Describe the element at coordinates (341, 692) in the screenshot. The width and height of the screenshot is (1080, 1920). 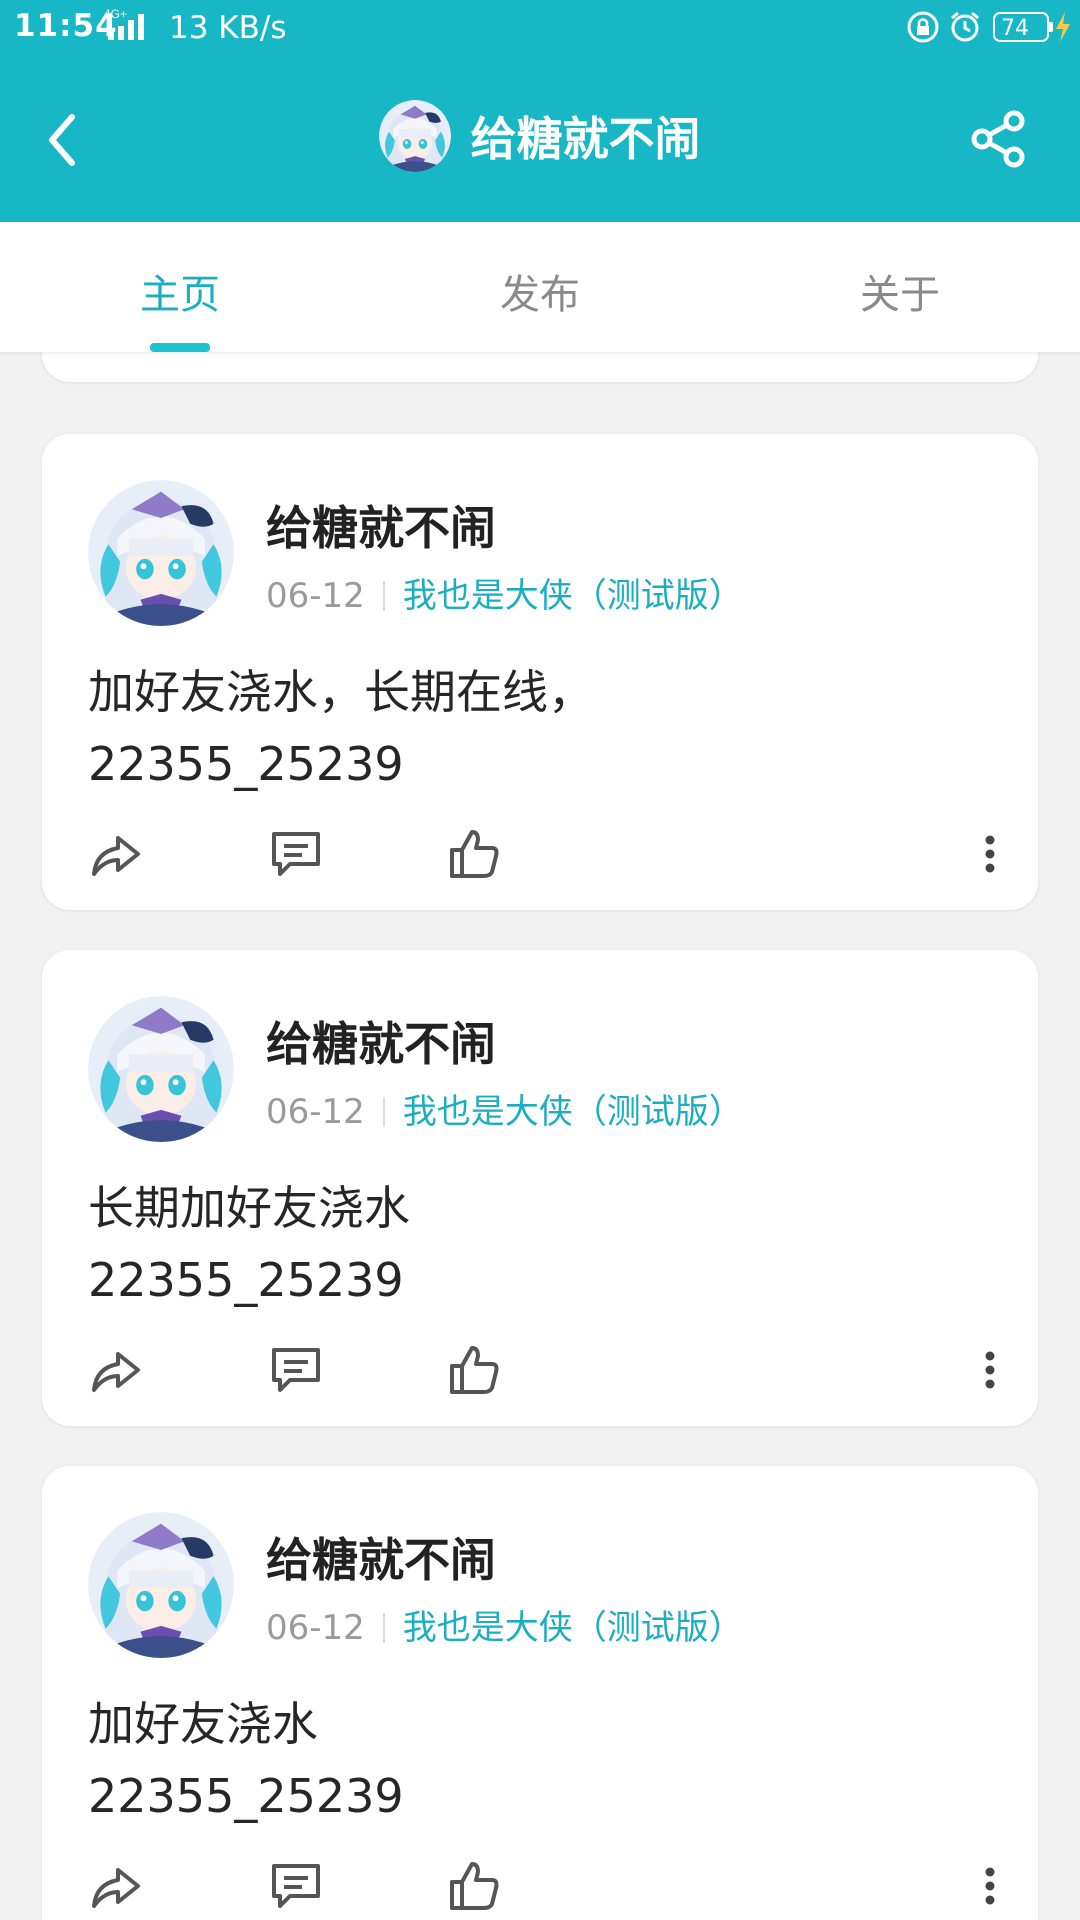
I see `post-text-line: 加好友浇水，长期在线，` at that location.